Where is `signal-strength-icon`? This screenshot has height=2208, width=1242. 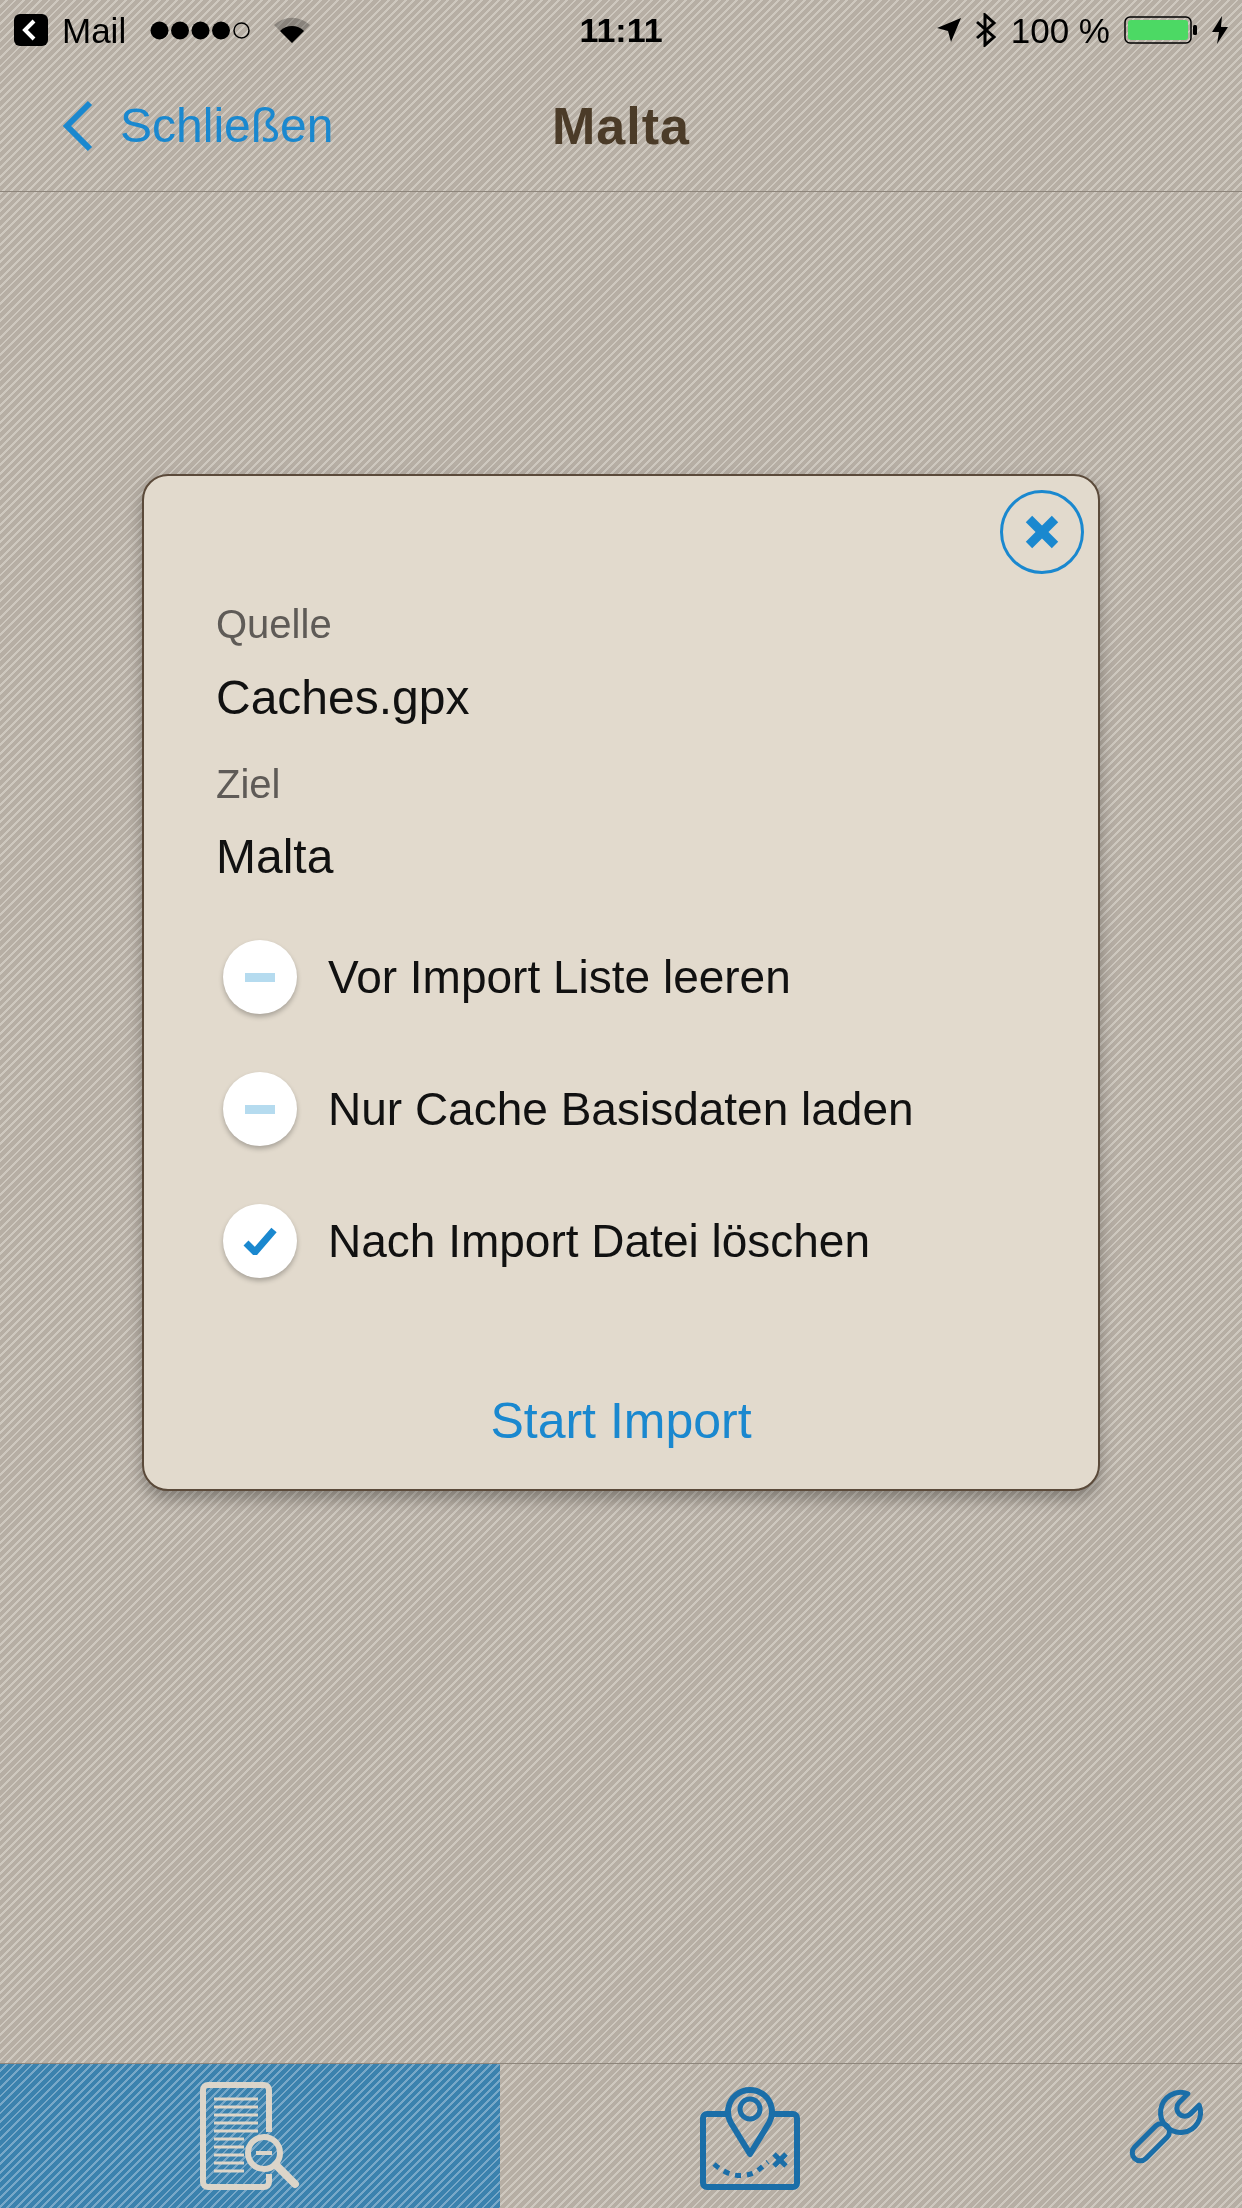 signal-strength-icon is located at coordinates (200, 30).